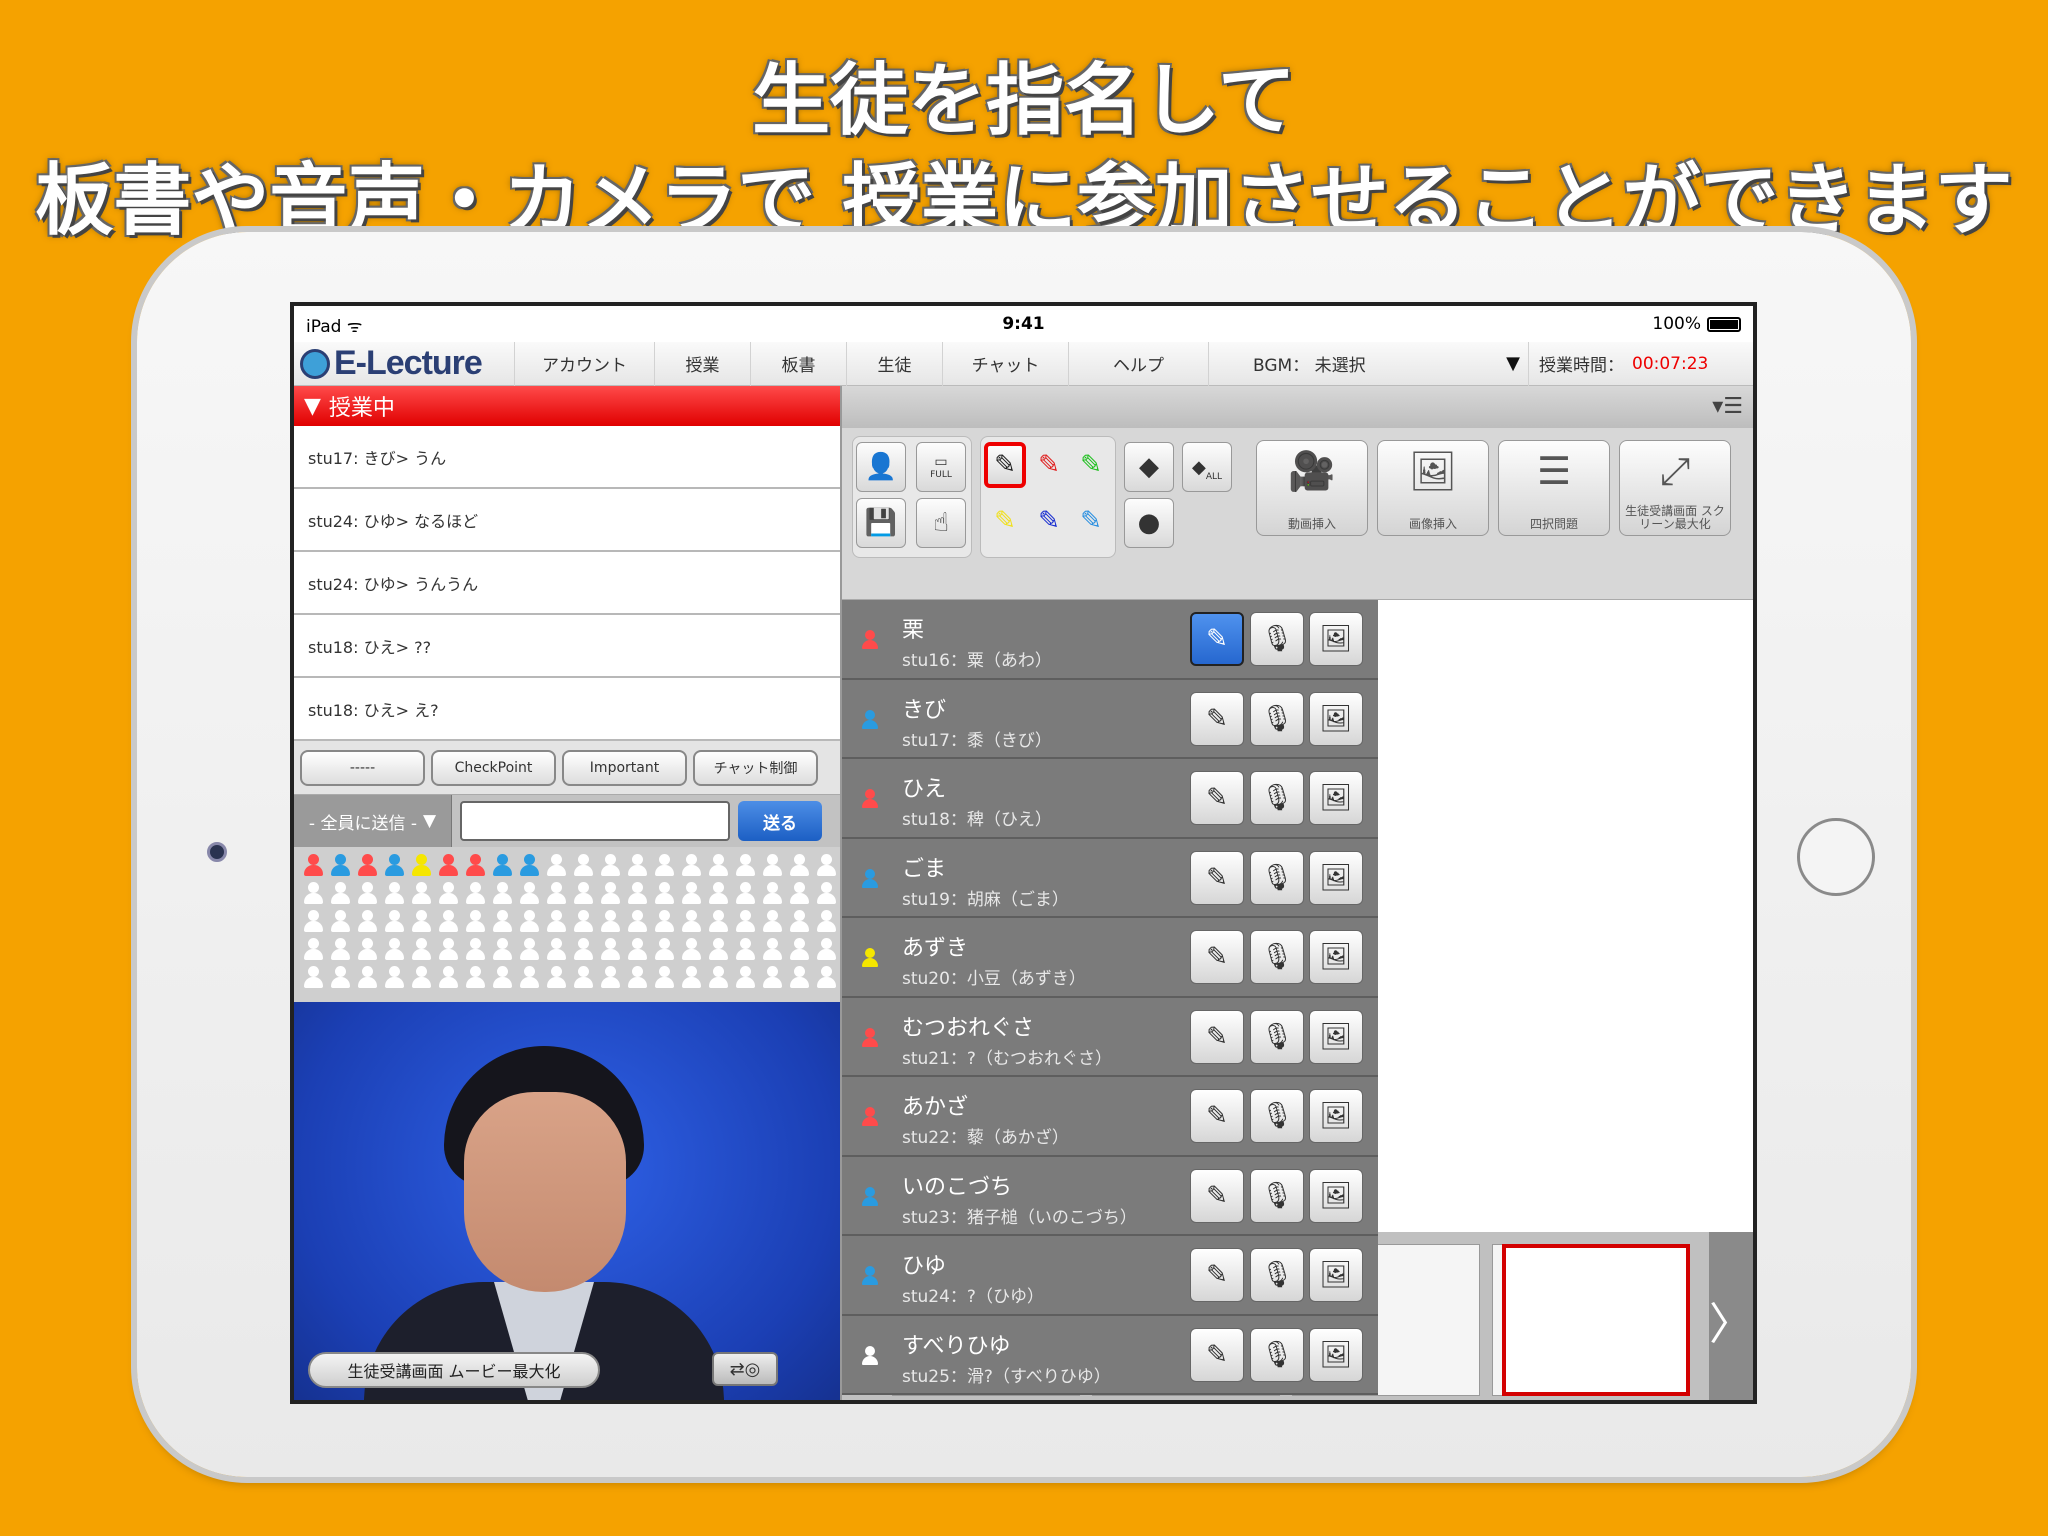  What do you see at coordinates (1110, 1196) in the screenshot?
I see `student-row: いのこづち stu23：猪子槌（いのこづち） ✎ 🎙 🖼` at bounding box center [1110, 1196].